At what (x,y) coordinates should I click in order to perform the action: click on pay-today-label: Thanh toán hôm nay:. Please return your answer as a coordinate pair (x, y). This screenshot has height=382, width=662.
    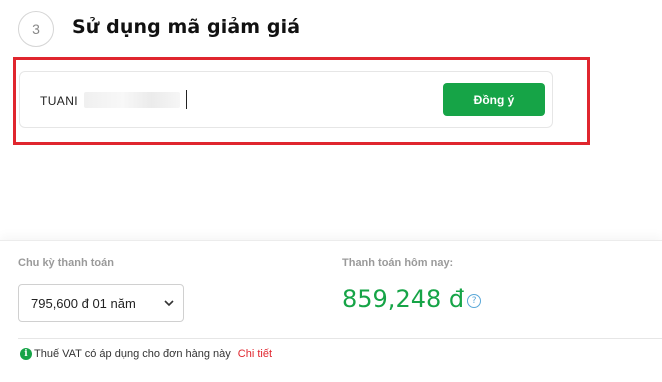
    Looking at the image, I should click on (398, 263).